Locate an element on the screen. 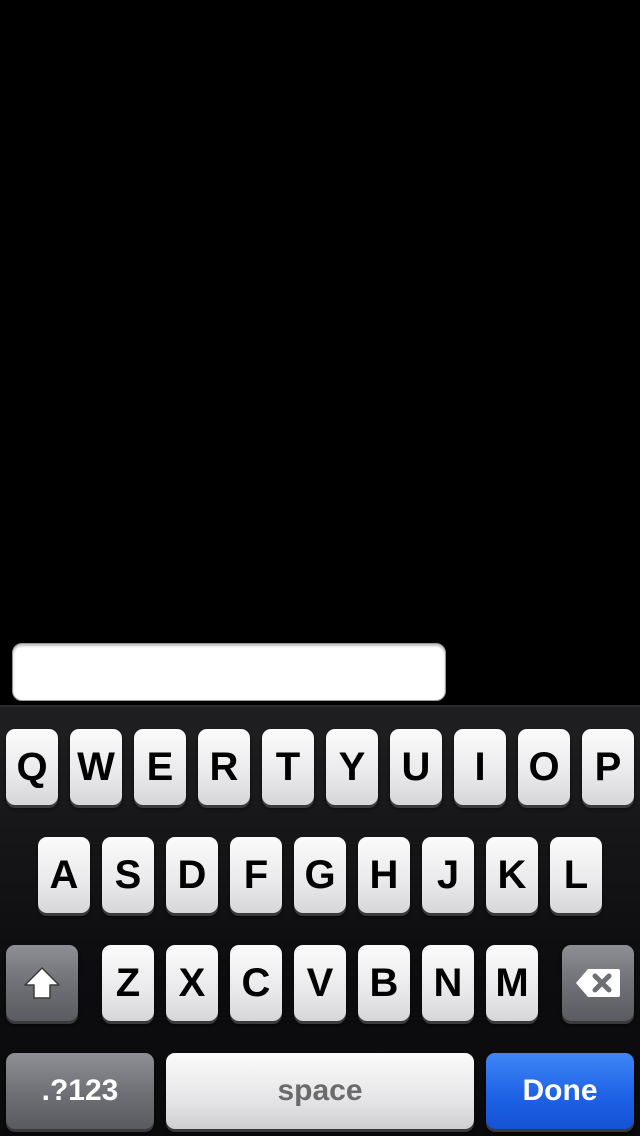  backspace-icon is located at coordinates (598, 983).